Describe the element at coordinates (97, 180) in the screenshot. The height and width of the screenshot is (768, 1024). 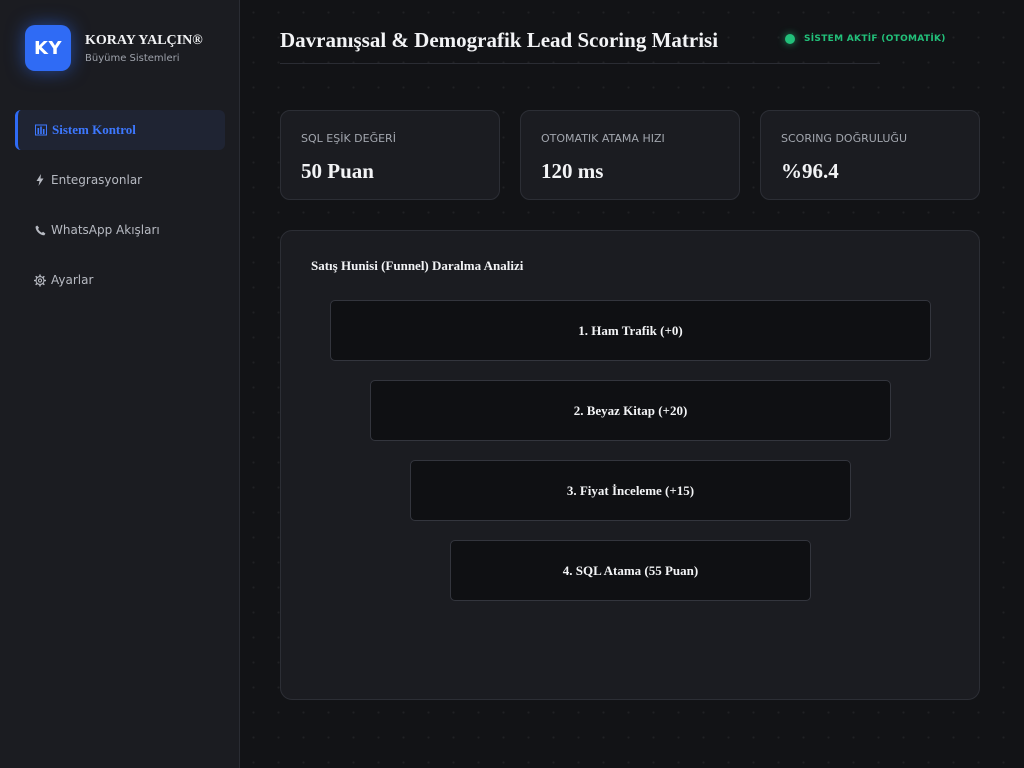
I see `sidebar-item-label: Entegrasyonlar` at that location.